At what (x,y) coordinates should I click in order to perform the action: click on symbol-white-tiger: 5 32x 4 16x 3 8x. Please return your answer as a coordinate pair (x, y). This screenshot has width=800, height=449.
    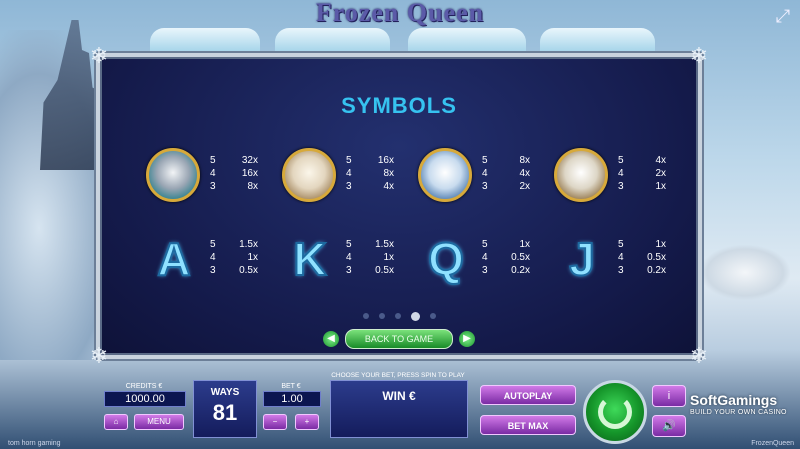
    Looking at the image, I should click on (211, 178).